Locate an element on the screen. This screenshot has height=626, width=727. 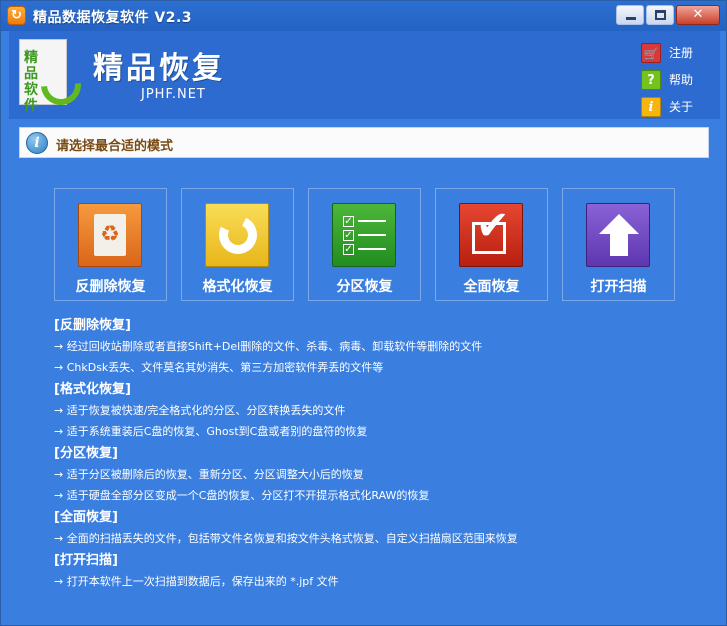
open-scan-button: 打开扫描 is located at coordinates (618, 244).